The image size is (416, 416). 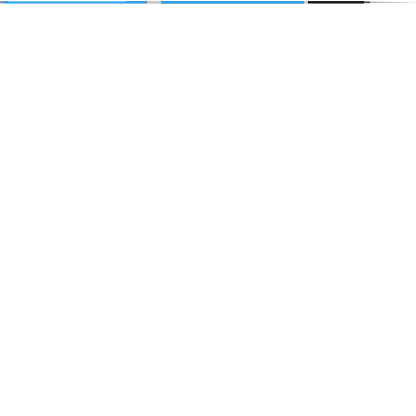 I want to click on tip-collar, so click(x=367, y=2).